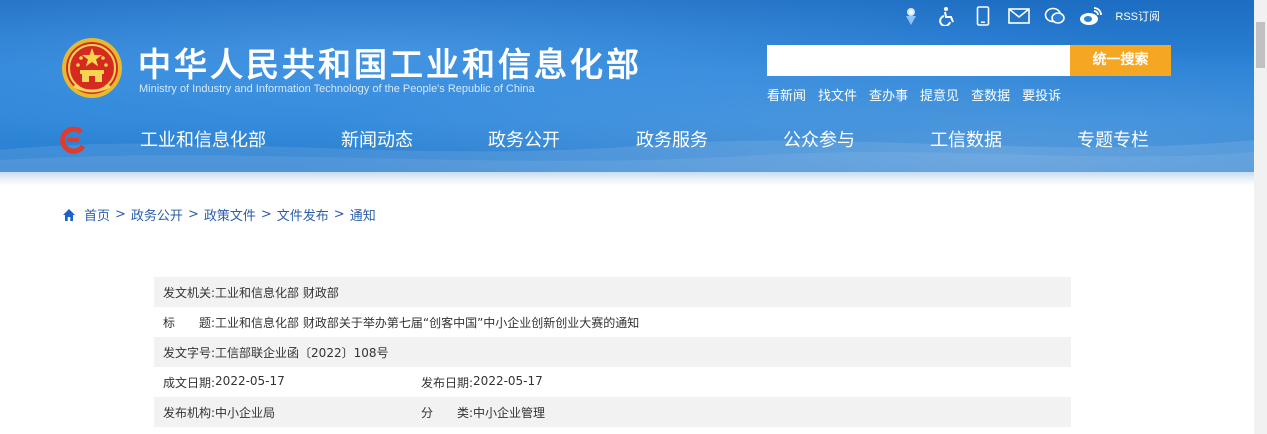  I want to click on written-date-cell: 成文日期: 2022-05-17, so click(292, 382).